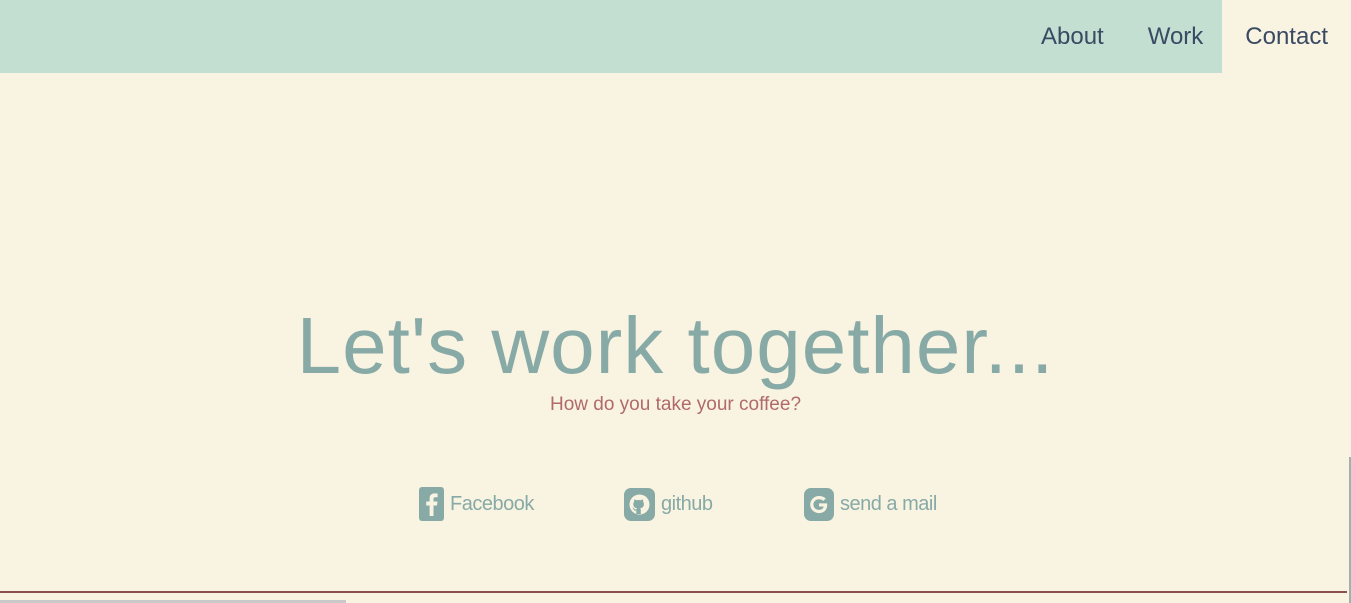 This screenshot has height=603, width=1351. I want to click on main-nav: About Work Contact, so click(1185, 36).